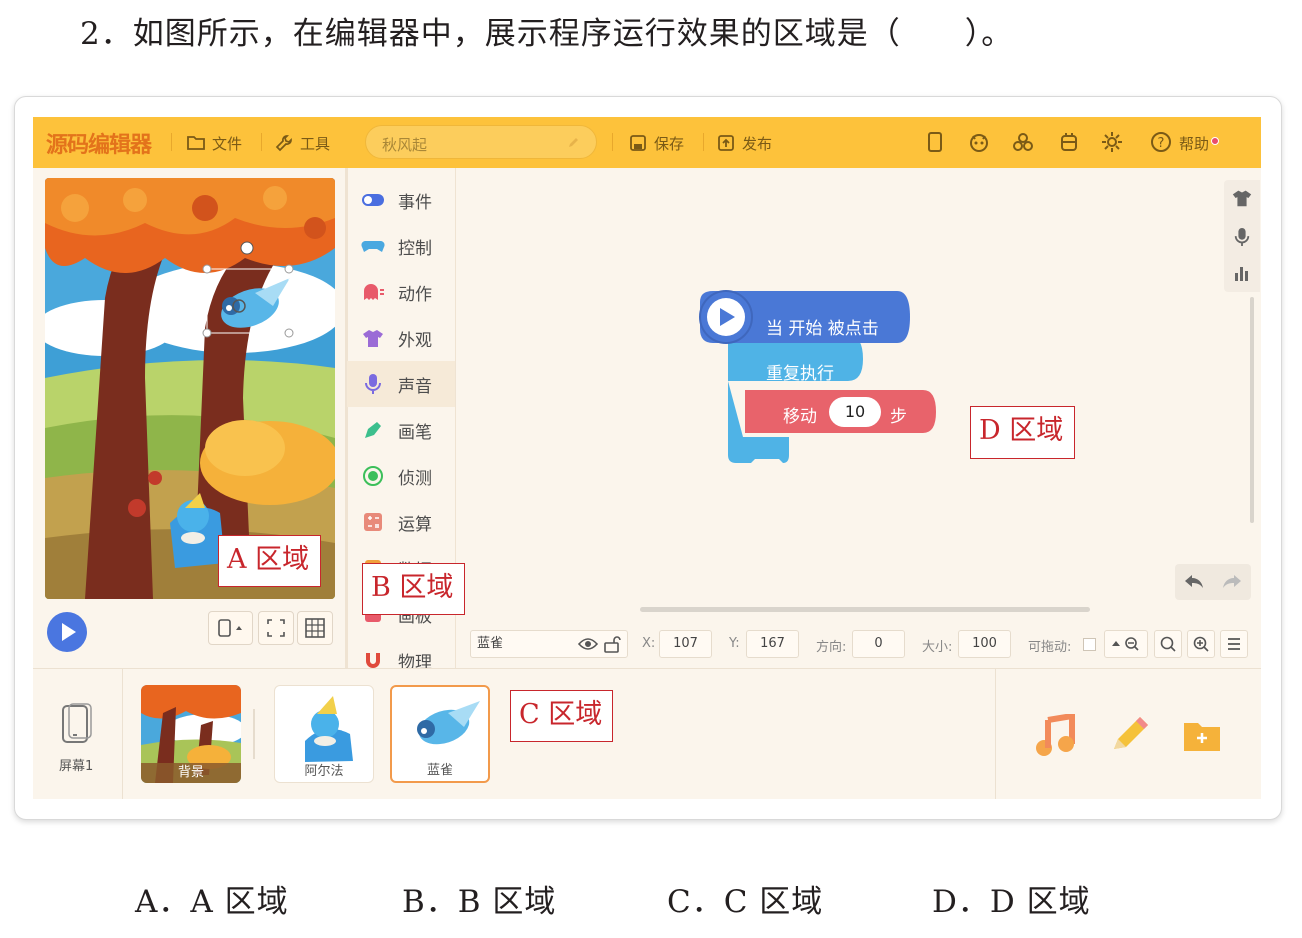 The image size is (1302, 938). What do you see at coordinates (979, 142) in the screenshot?
I see `mascot-icon` at bounding box center [979, 142].